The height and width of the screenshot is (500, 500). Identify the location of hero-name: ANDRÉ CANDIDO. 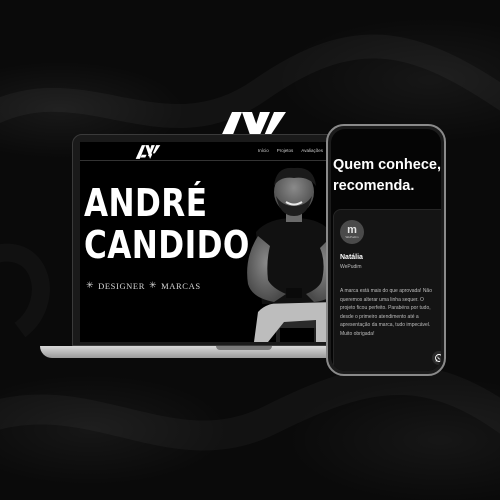
(167, 224).